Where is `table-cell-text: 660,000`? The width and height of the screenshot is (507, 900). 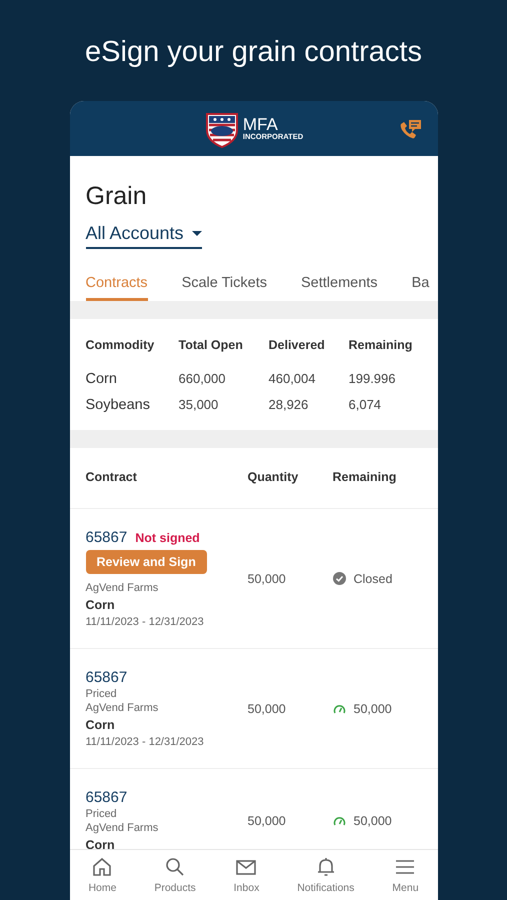
table-cell-text: 660,000 is located at coordinates (202, 379).